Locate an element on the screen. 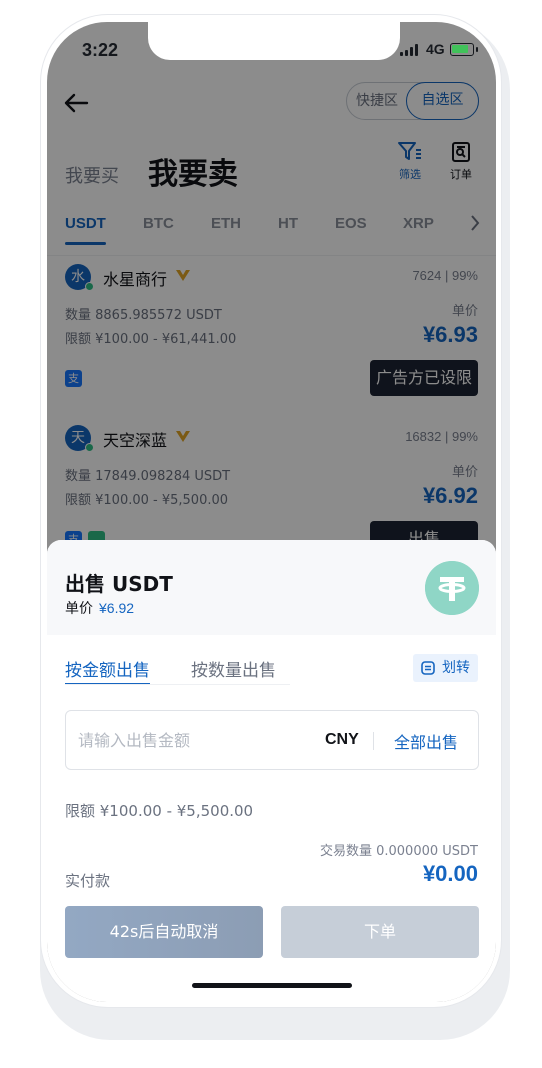 This screenshot has width=542, height=1068. battery-icon is located at coordinates (464, 49).